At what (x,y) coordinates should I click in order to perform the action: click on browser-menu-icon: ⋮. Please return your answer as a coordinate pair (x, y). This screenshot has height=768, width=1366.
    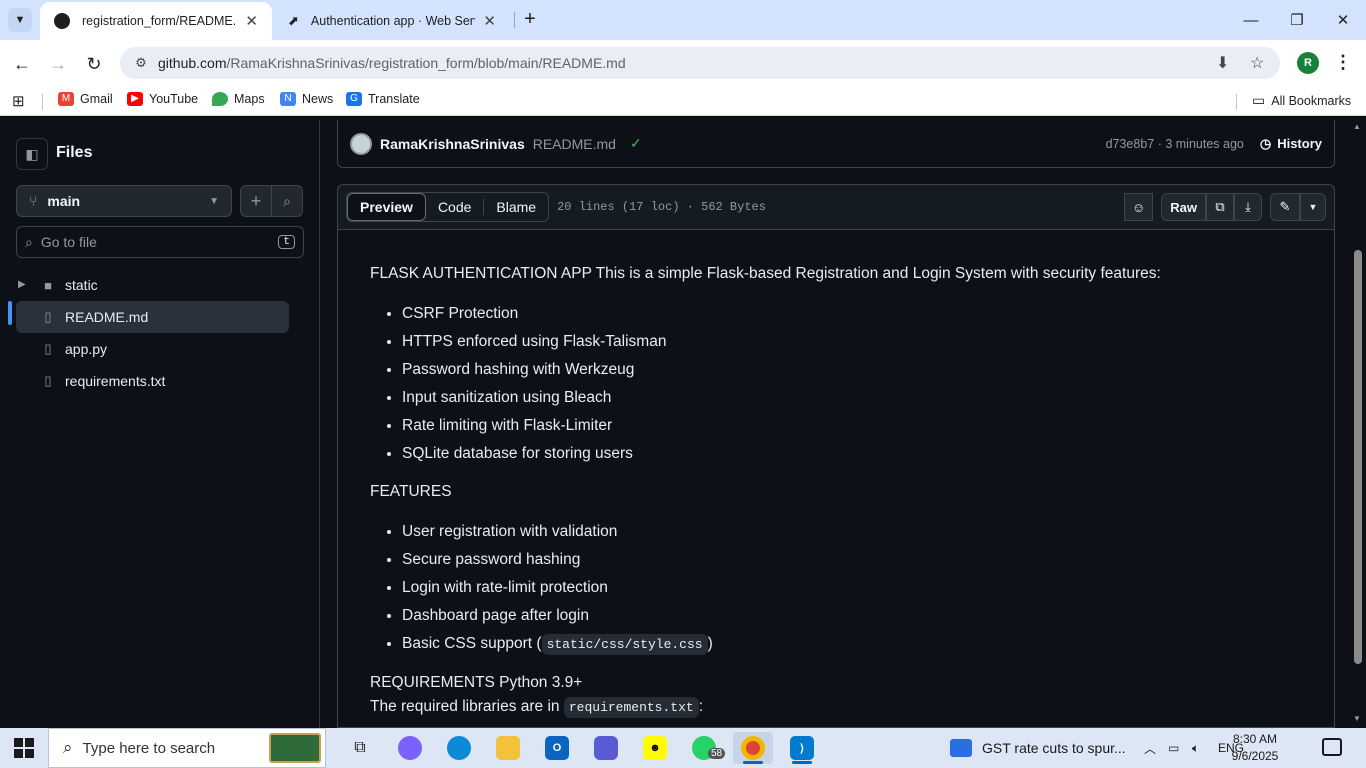
    Looking at the image, I should click on (1343, 62).